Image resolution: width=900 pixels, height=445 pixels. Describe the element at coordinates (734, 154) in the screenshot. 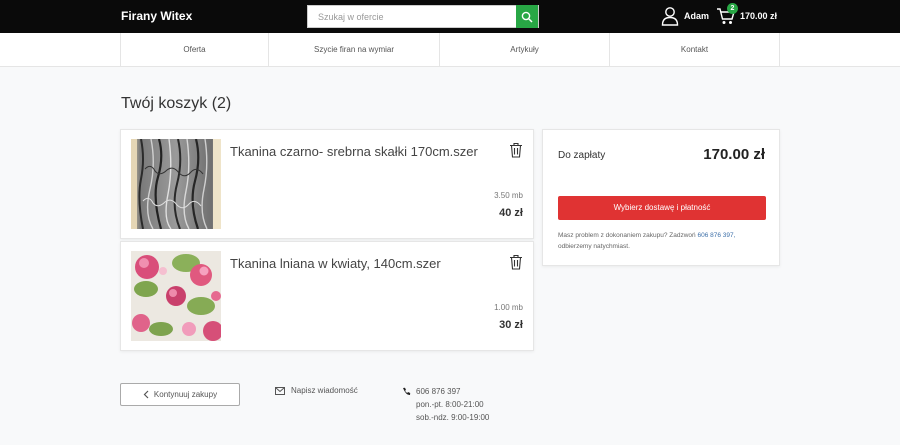

I see `total-amount: 170.00 zł` at that location.